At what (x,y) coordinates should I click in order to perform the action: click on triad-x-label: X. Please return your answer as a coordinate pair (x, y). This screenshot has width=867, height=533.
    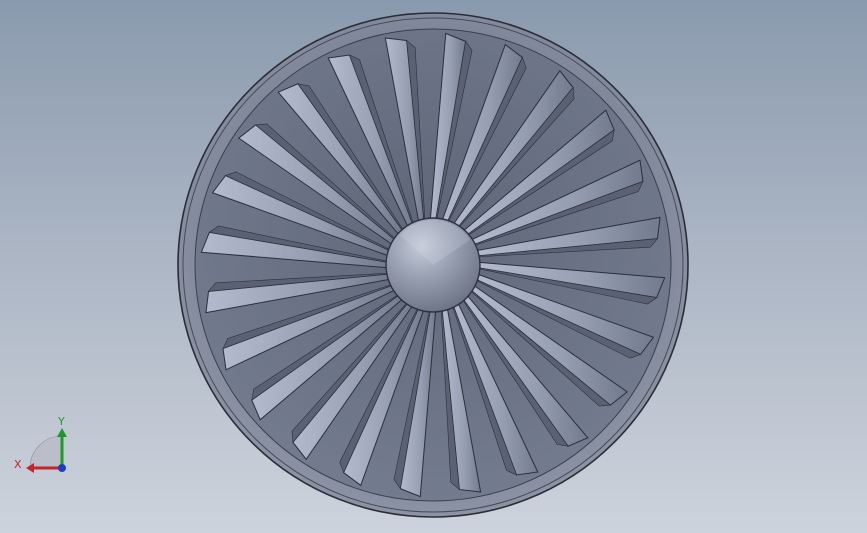
    Looking at the image, I should click on (18, 464).